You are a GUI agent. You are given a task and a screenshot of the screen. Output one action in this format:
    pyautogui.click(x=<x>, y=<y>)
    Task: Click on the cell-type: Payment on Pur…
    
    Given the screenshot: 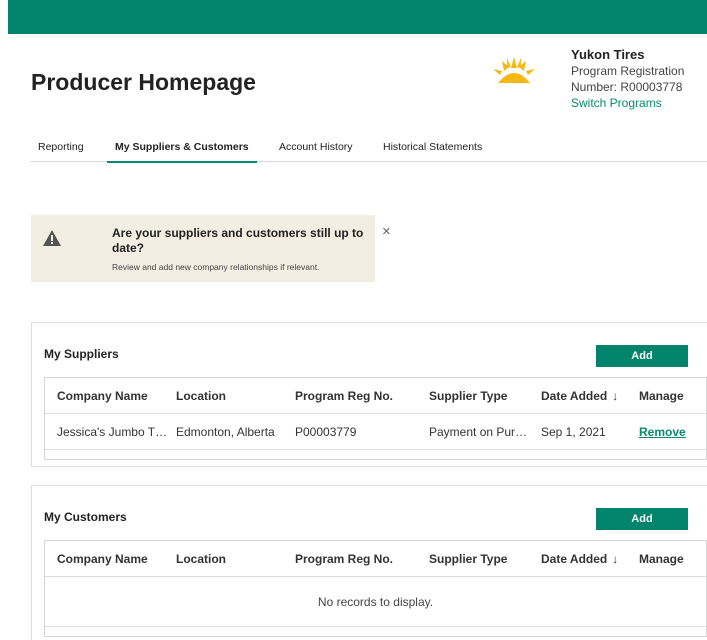 What is the action you would take?
    pyautogui.click(x=478, y=432)
    